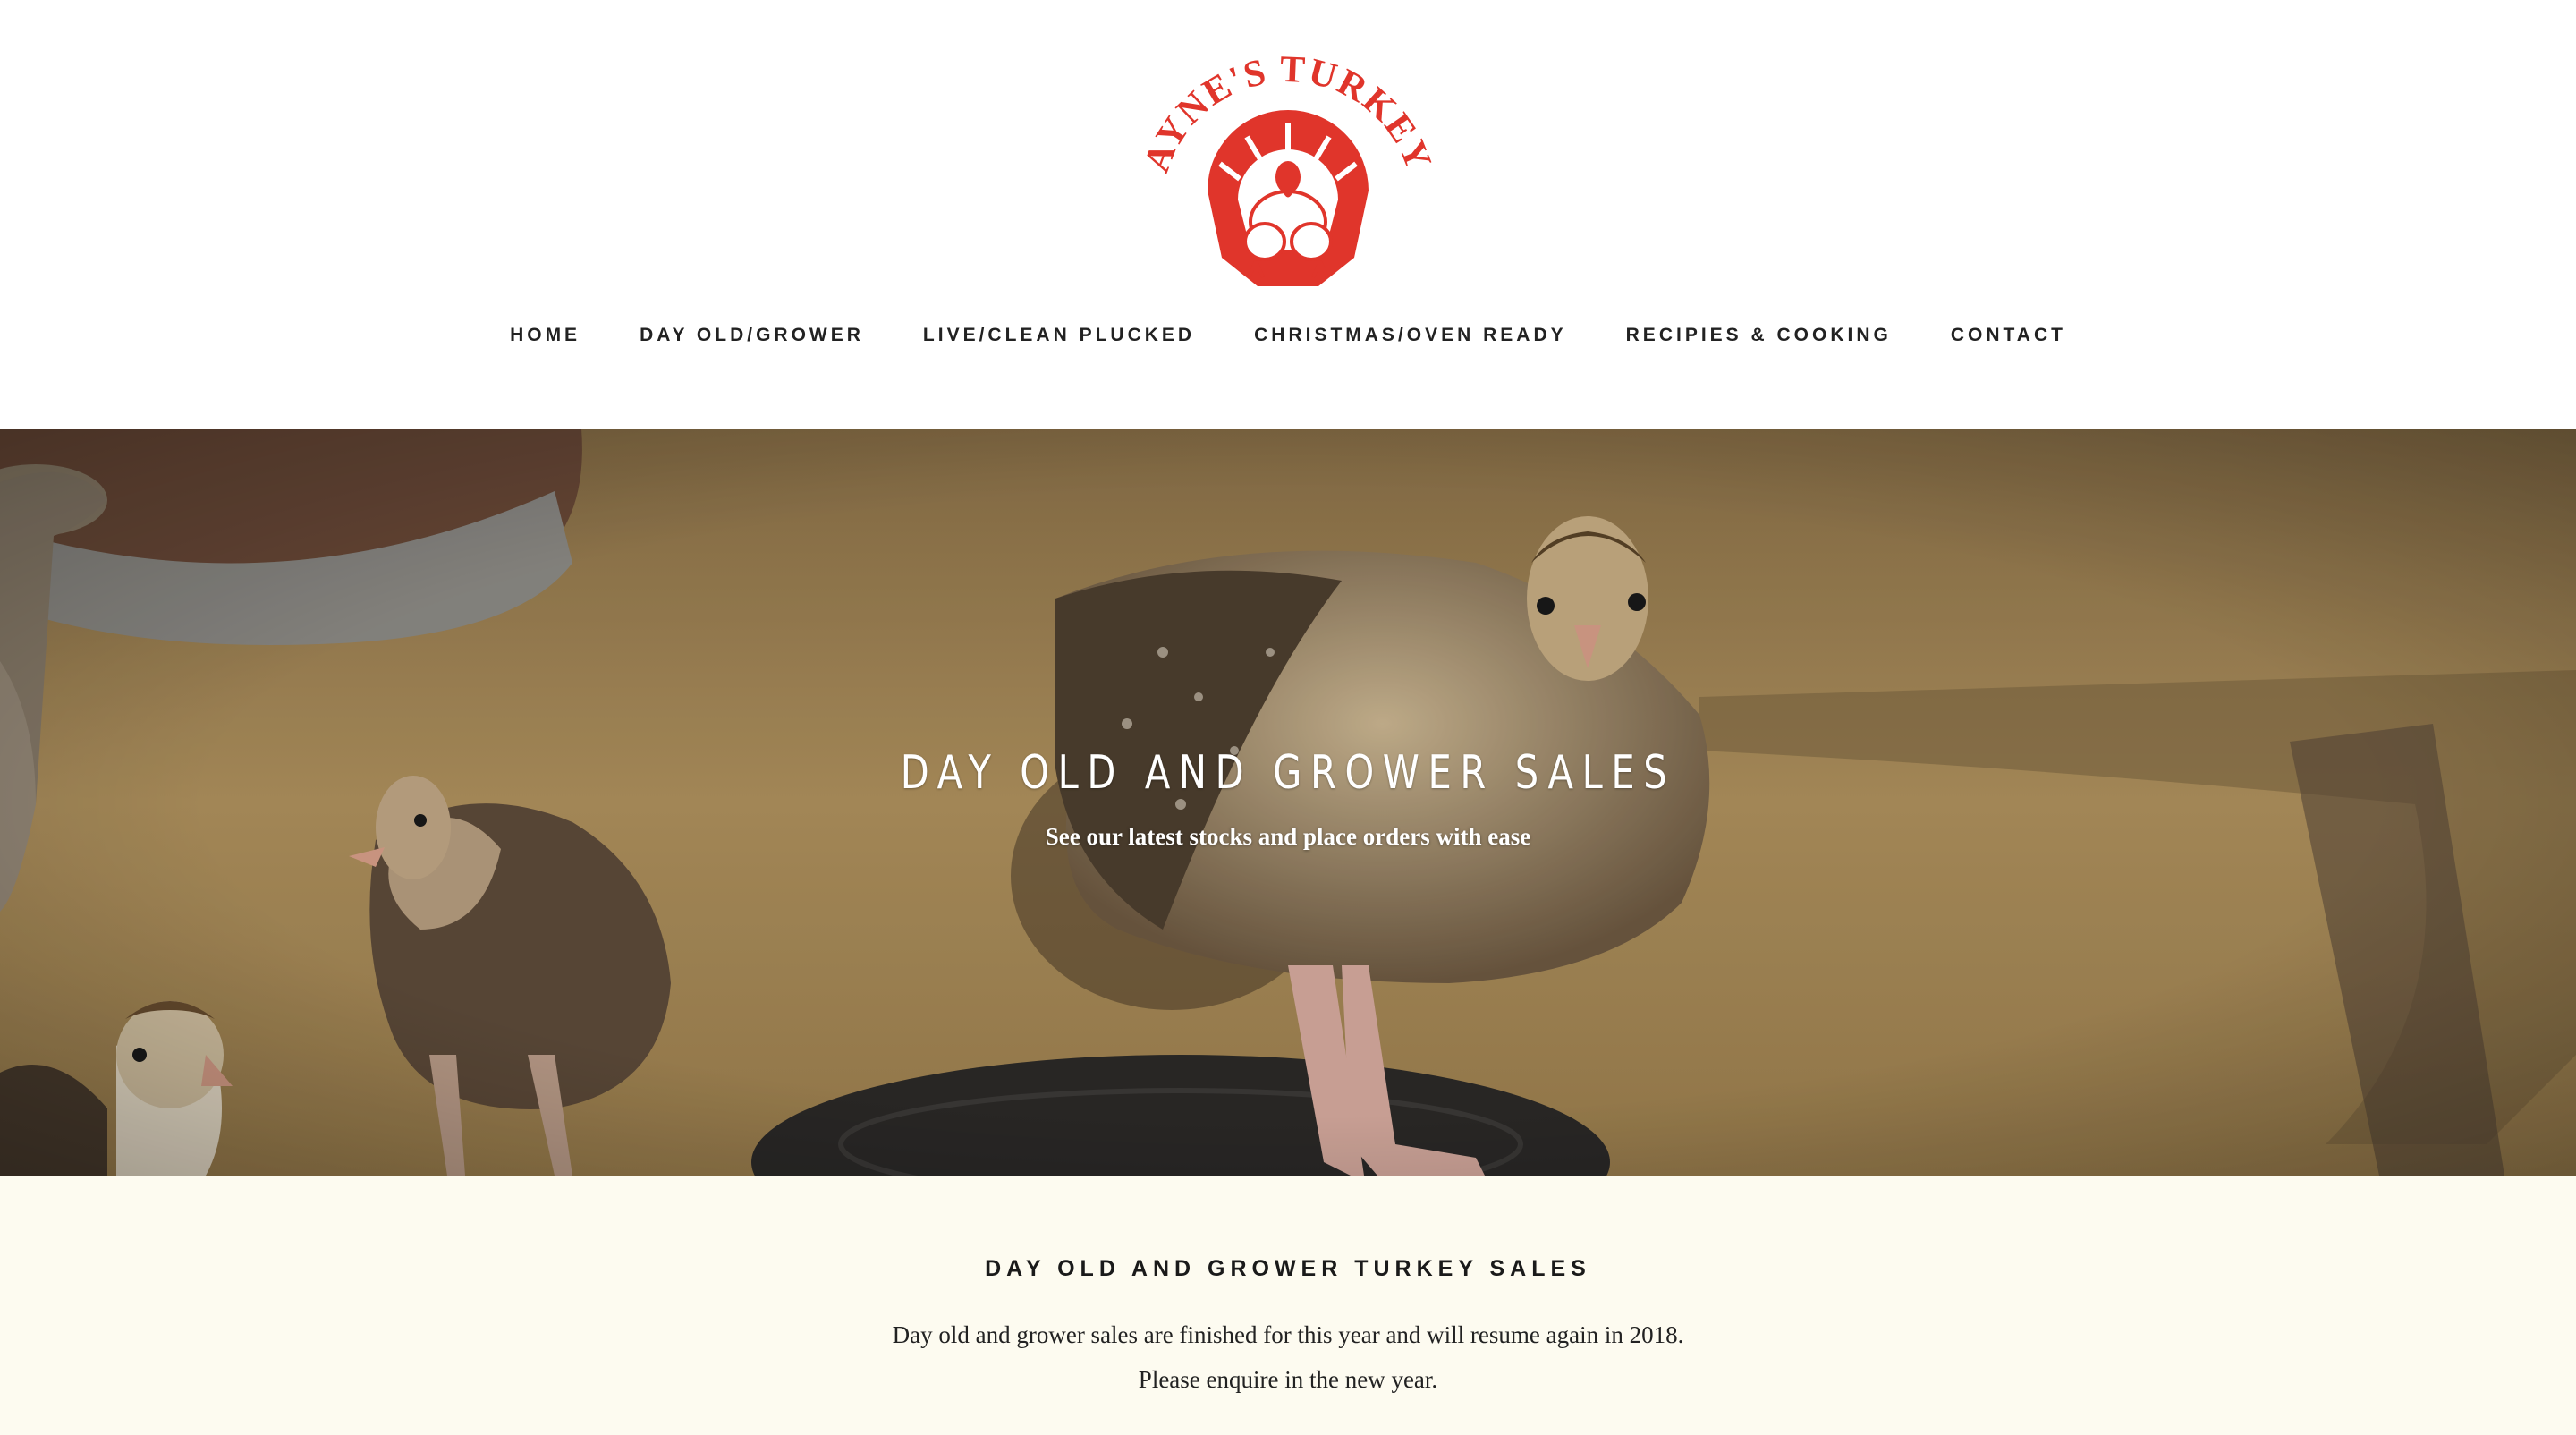  Describe the element at coordinates (1278, 148) in the screenshot. I see `payne-turkeys-logo-icon: PAYNE'S TURKEYS` at that location.